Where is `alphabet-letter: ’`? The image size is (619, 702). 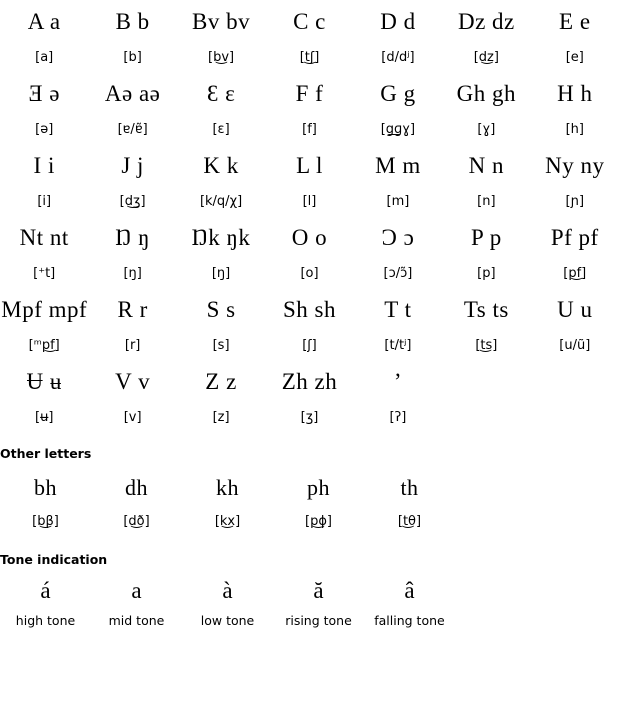
alphabet-letter: ’ is located at coordinates (397, 381).